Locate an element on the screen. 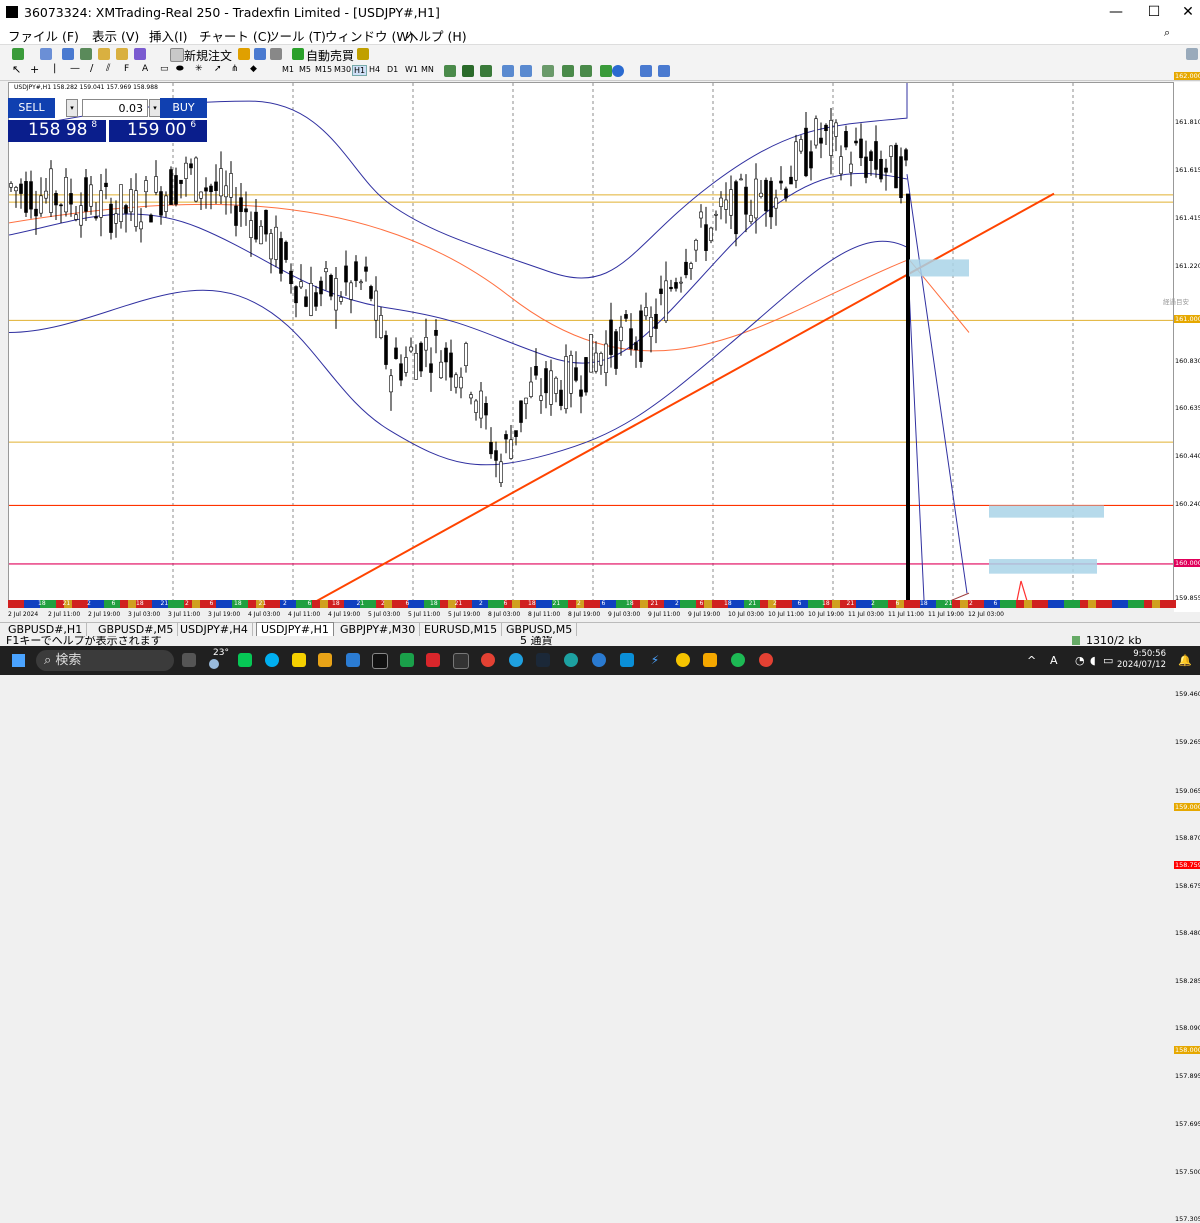 This screenshot has height=1223, width=1200. menu-tools: ツール (T) is located at coordinates (296, 35).